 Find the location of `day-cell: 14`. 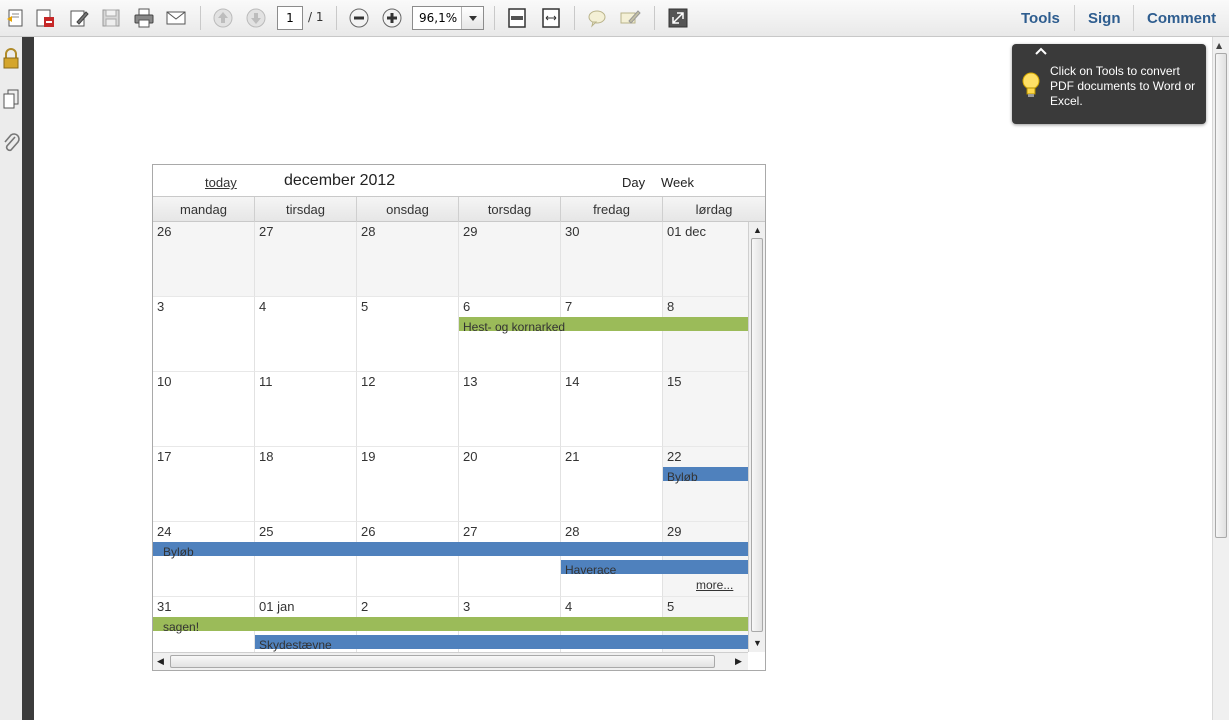

day-cell: 14 is located at coordinates (612, 409).